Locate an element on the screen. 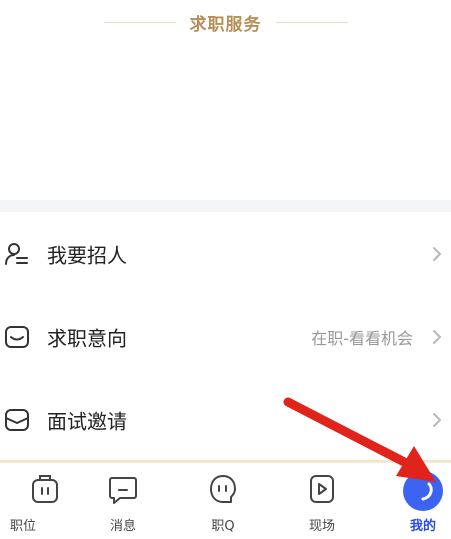  bottom-tab-bar: 职位 消息 职Q 现场 我的 is located at coordinates (225, 500).